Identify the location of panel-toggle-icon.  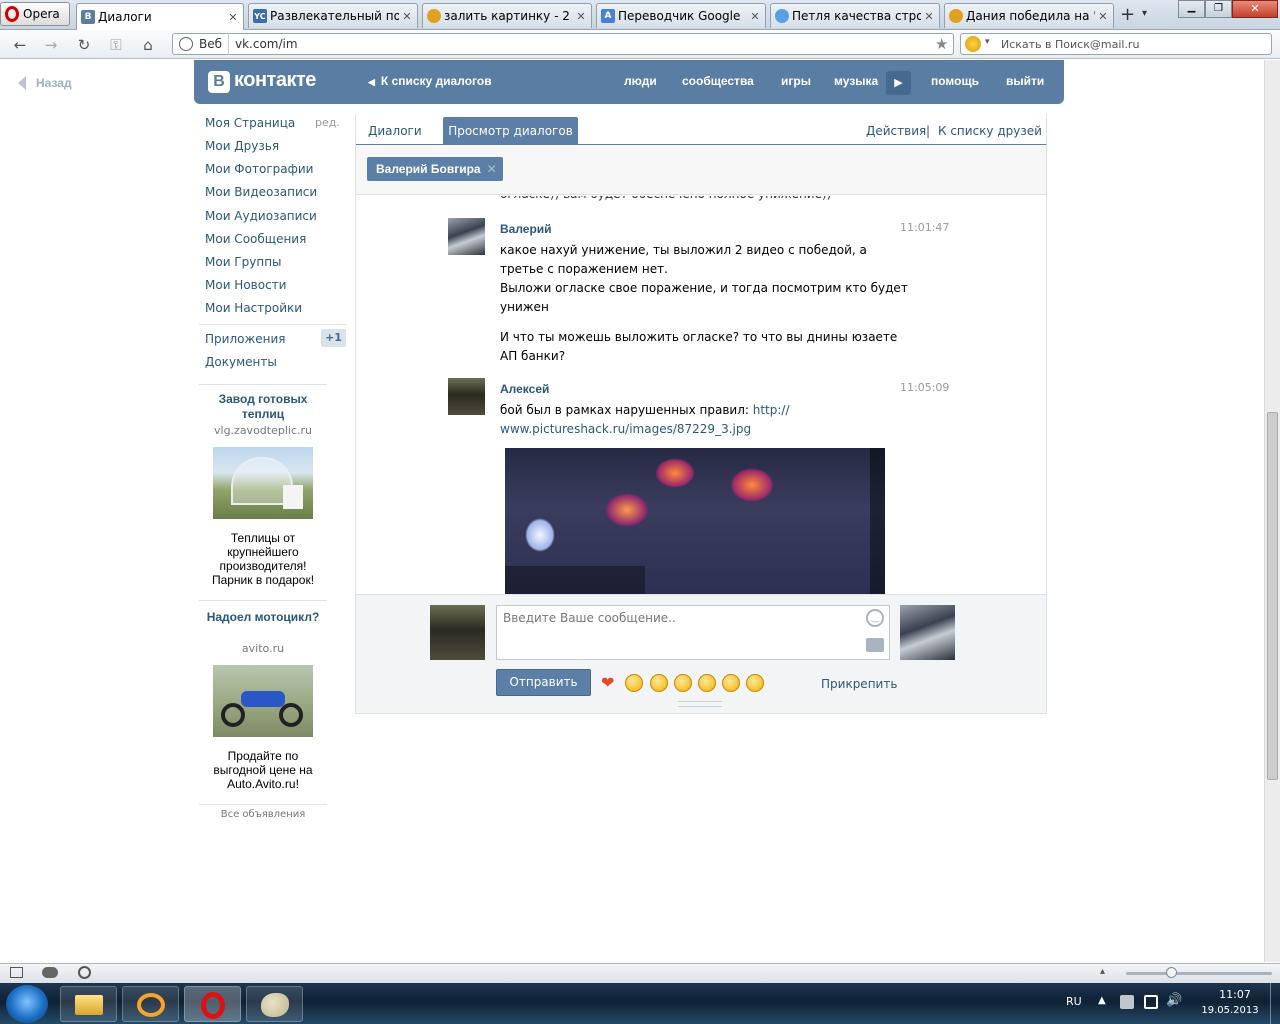
(16, 972).